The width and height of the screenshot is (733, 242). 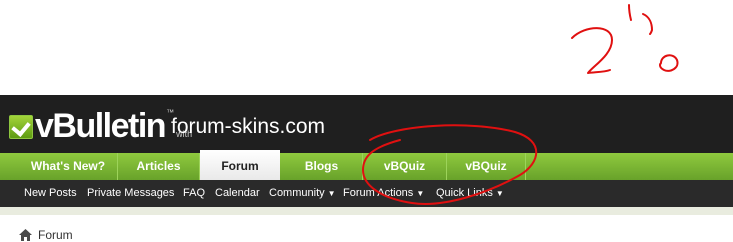 What do you see at coordinates (130, 193) in the screenshot?
I see `subnav-private-messages: Private Messages` at bounding box center [130, 193].